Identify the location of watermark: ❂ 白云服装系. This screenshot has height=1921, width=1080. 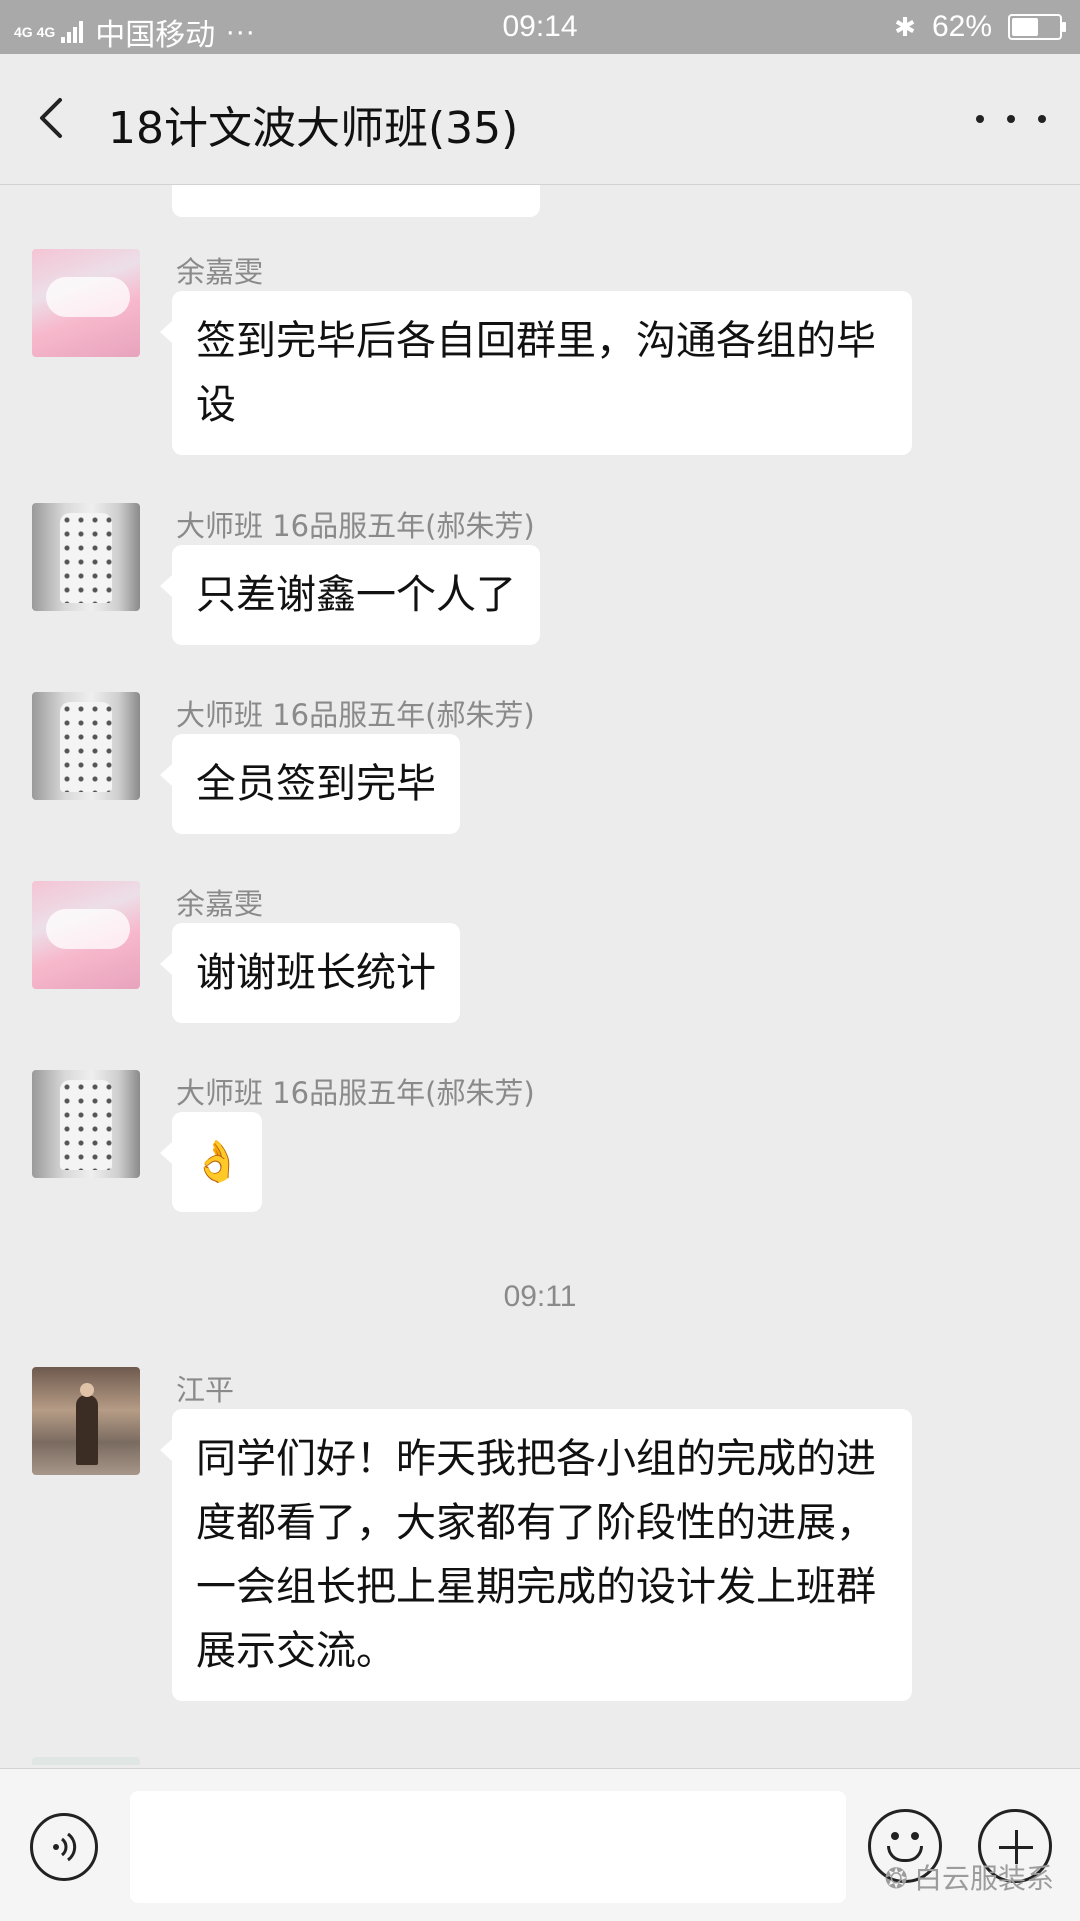
(969, 1877).